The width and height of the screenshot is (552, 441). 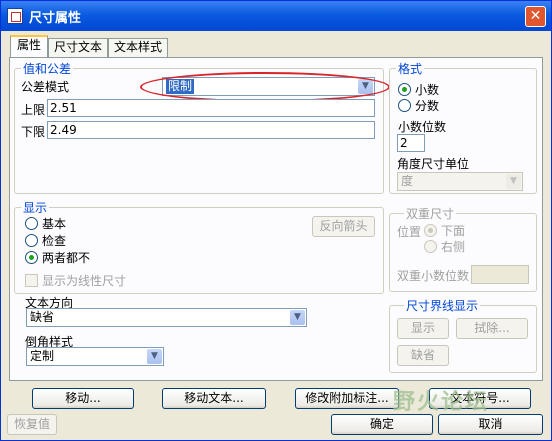 I want to click on watermark-logo: 野火论坛, so click(x=441, y=402).